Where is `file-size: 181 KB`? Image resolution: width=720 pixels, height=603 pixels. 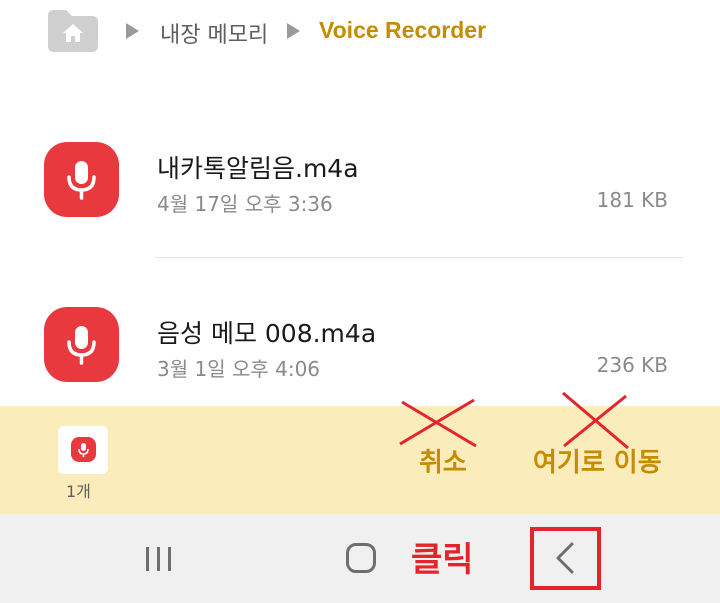 file-size: 181 KB is located at coordinates (632, 200).